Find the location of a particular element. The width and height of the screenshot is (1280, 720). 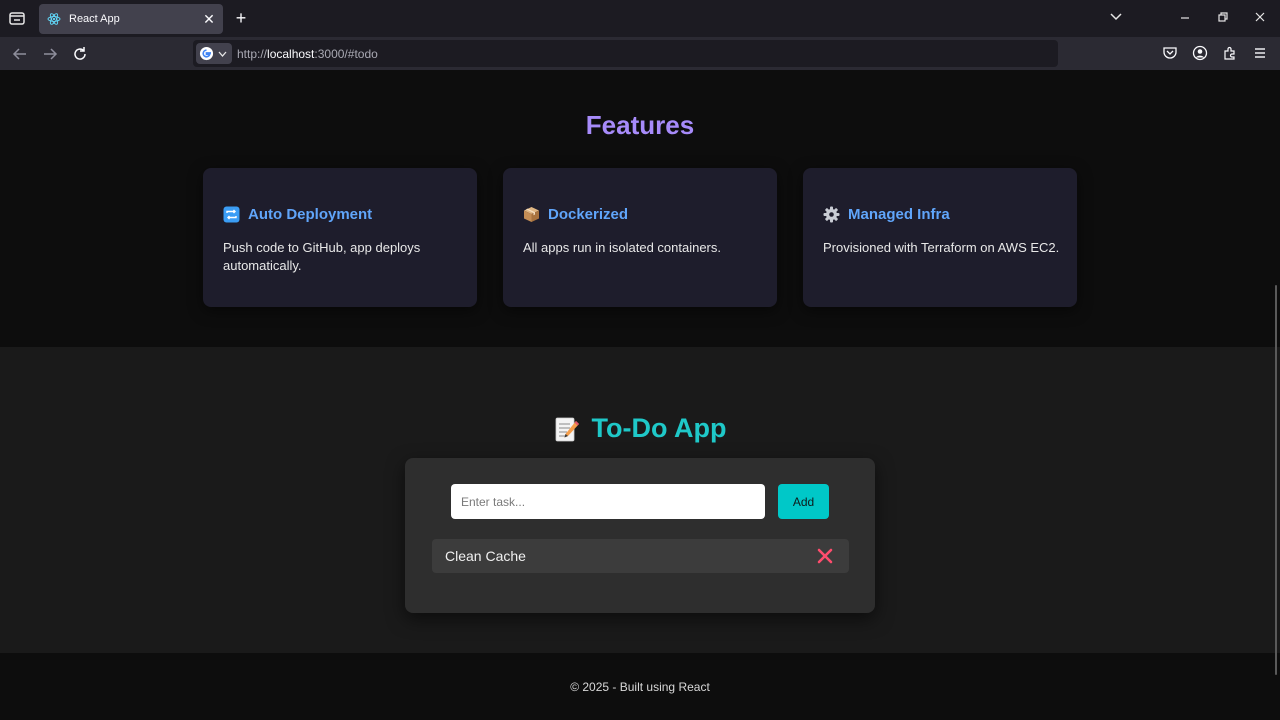

back-icon is located at coordinates (20, 54).